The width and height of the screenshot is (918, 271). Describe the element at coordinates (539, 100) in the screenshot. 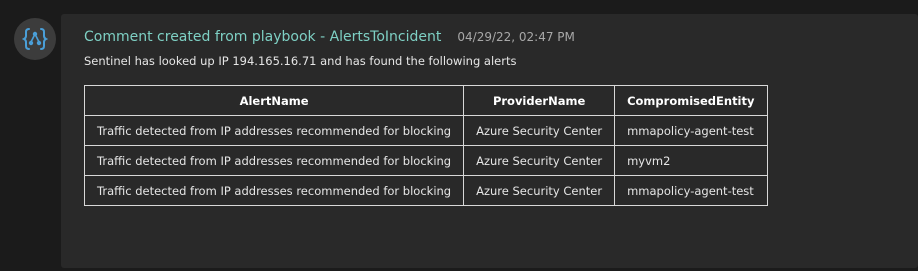

I see `column-header-providername: ProviderName` at that location.